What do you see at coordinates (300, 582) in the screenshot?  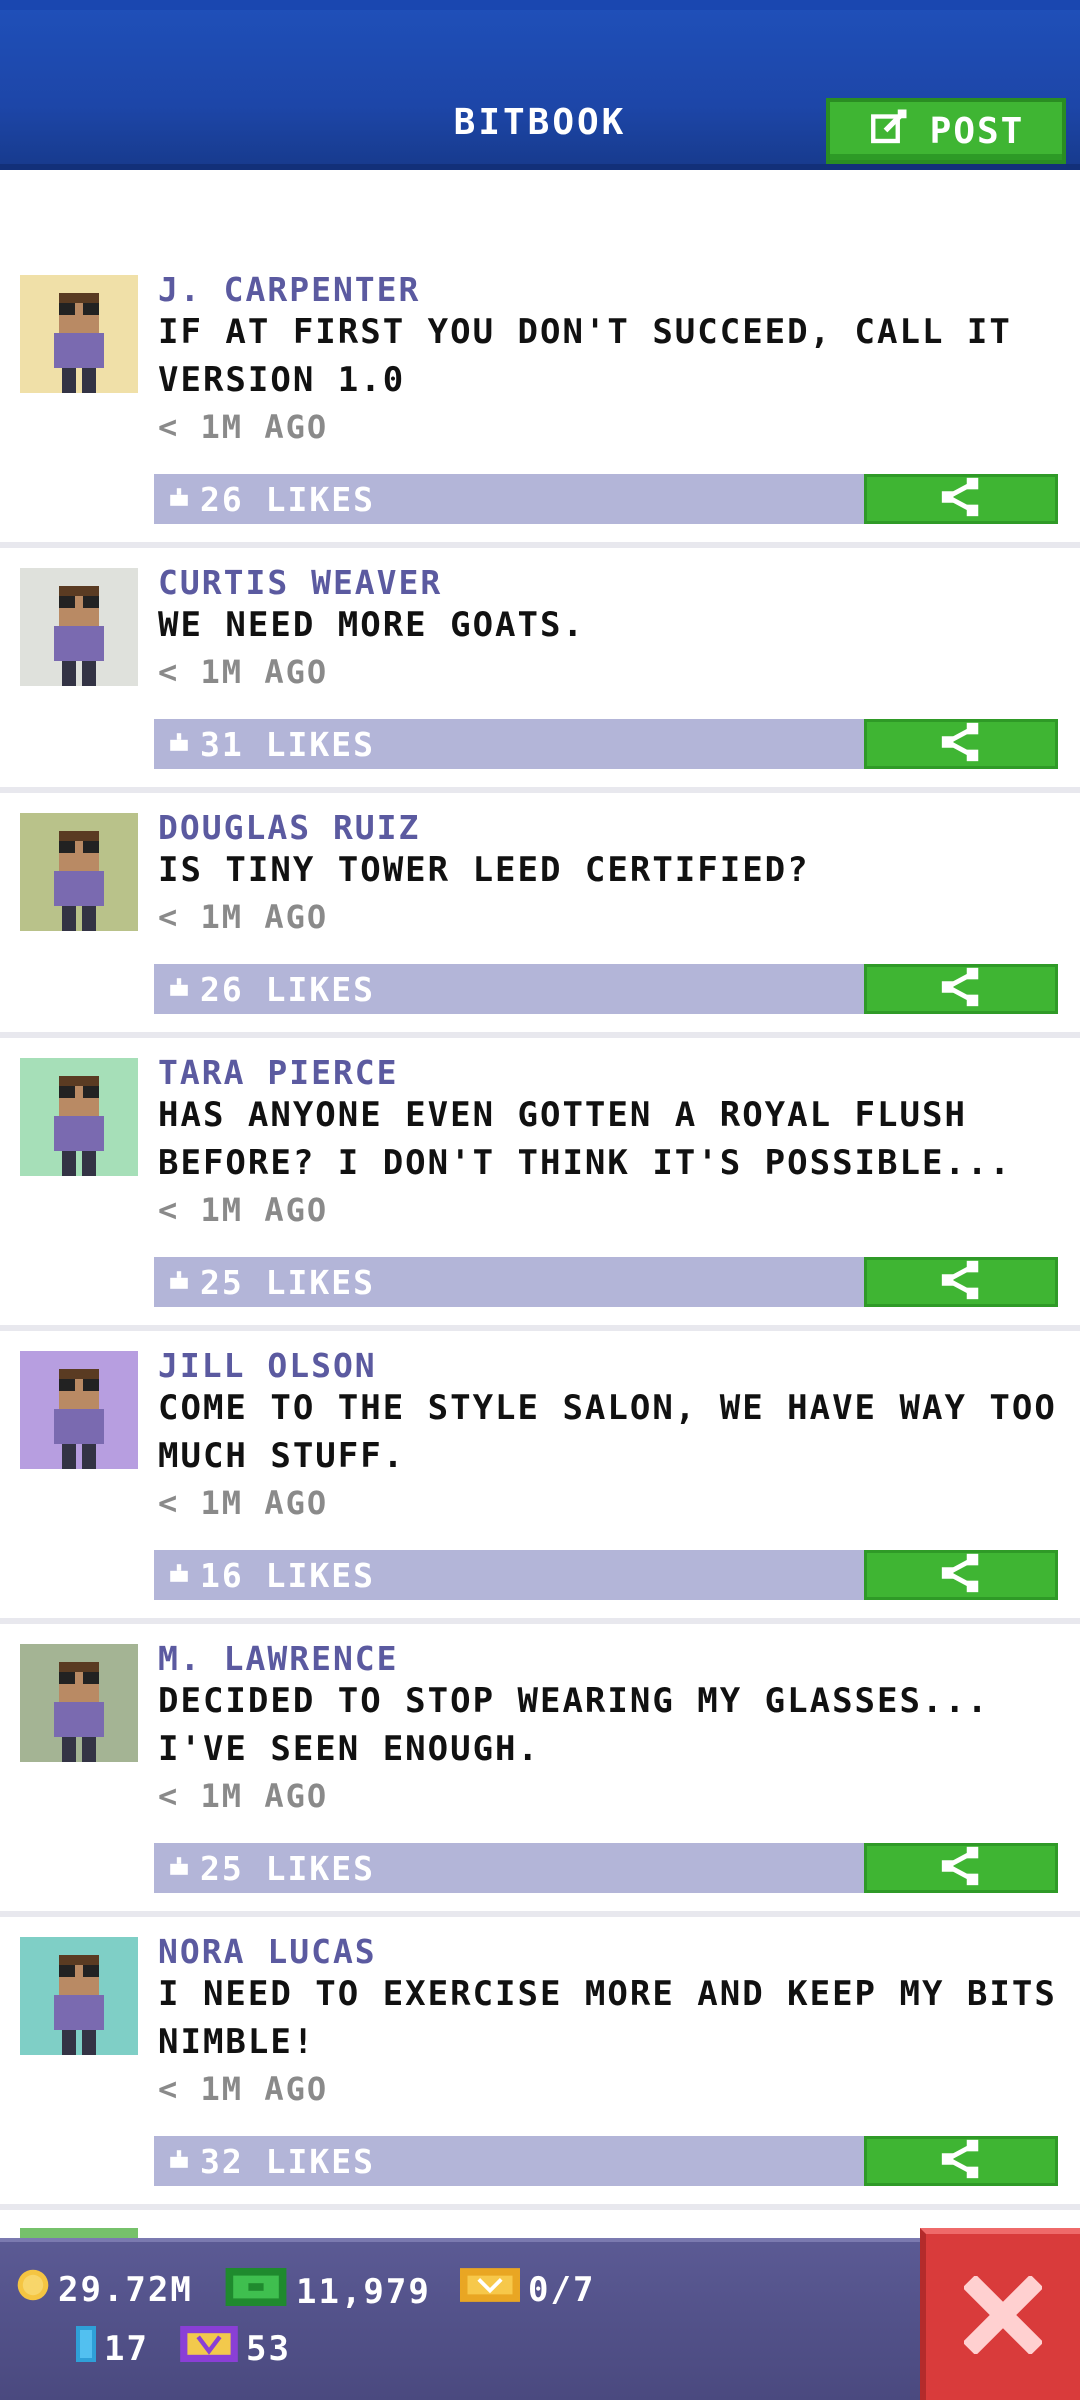 I see `post-author: CURTIS WEAVER` at bounding box center [300, 582].